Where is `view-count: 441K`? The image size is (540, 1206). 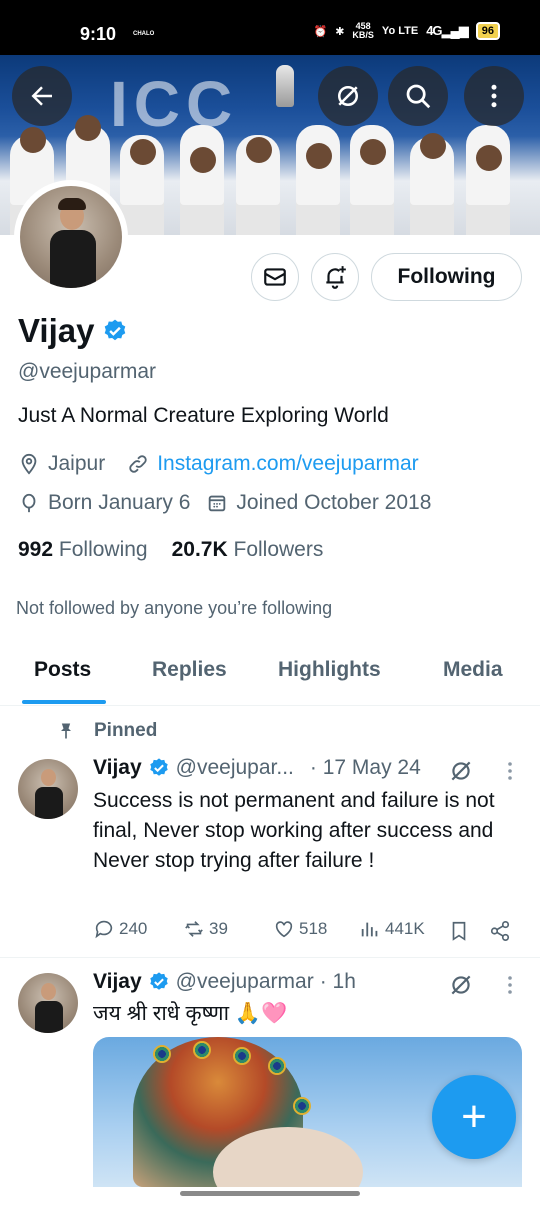 view-count: 441K is located at coordinates (405, 928).